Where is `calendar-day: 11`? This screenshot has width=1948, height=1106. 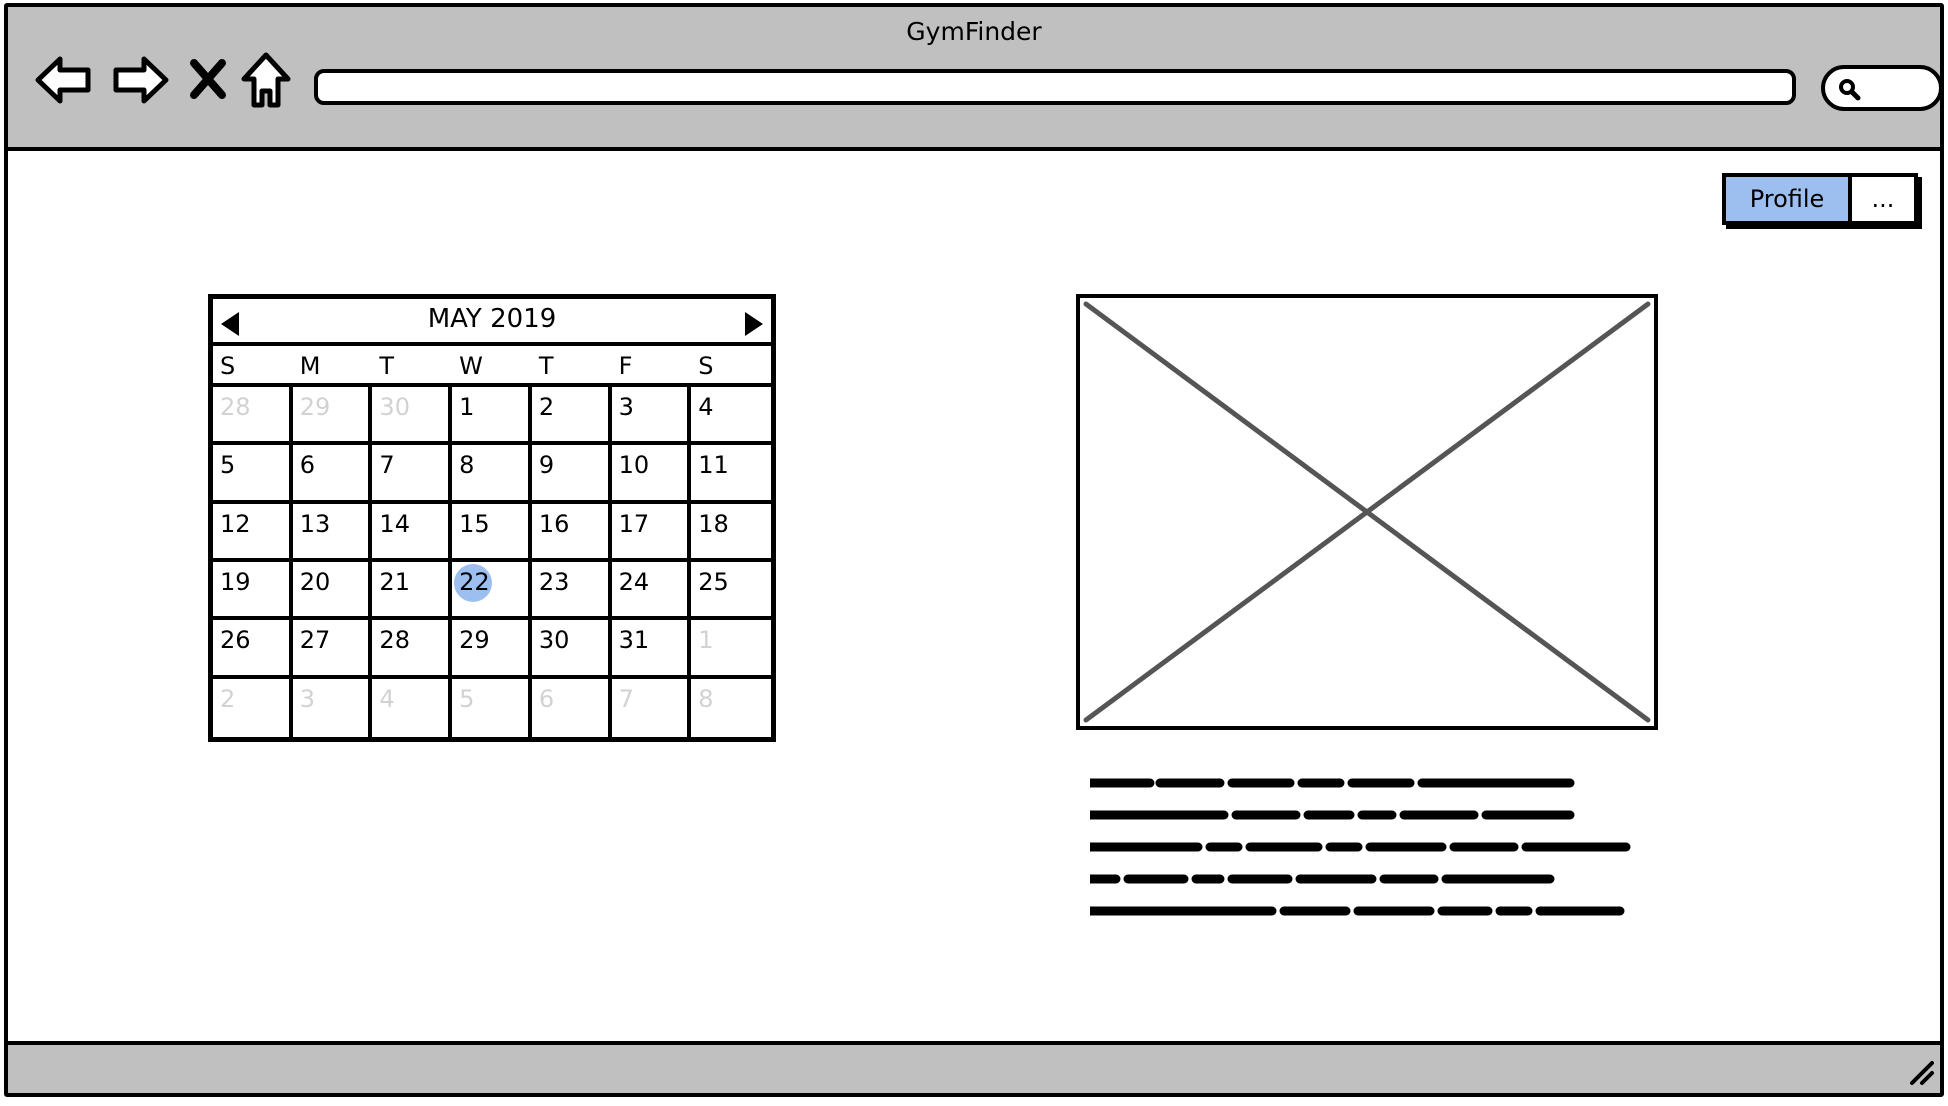 calendar-day: 11 is located at coordinates (731, 474).